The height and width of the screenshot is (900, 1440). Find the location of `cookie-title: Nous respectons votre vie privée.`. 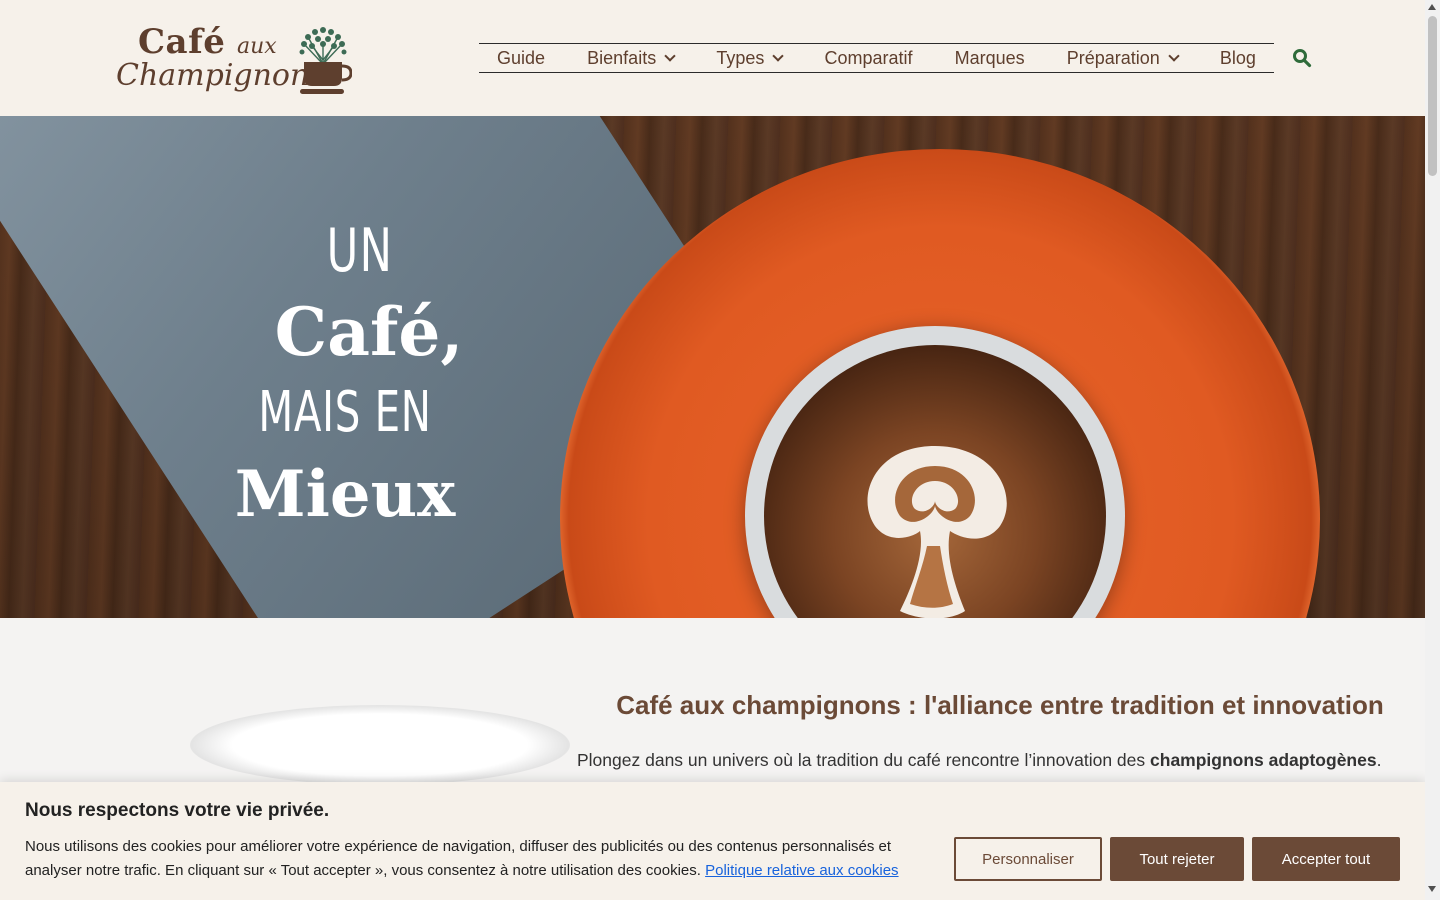

cookie-title: Nous respectons votre vie privée. is located at coordinates (177, 810).